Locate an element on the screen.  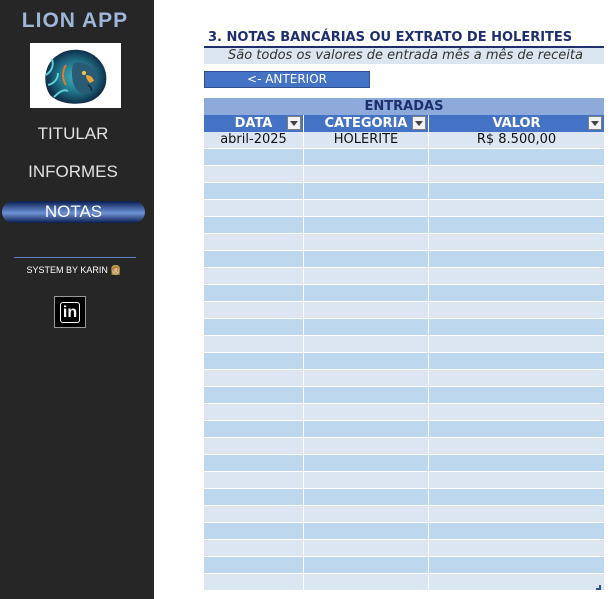
nav-informes: INFORMES is located at coordinates (73, 172).